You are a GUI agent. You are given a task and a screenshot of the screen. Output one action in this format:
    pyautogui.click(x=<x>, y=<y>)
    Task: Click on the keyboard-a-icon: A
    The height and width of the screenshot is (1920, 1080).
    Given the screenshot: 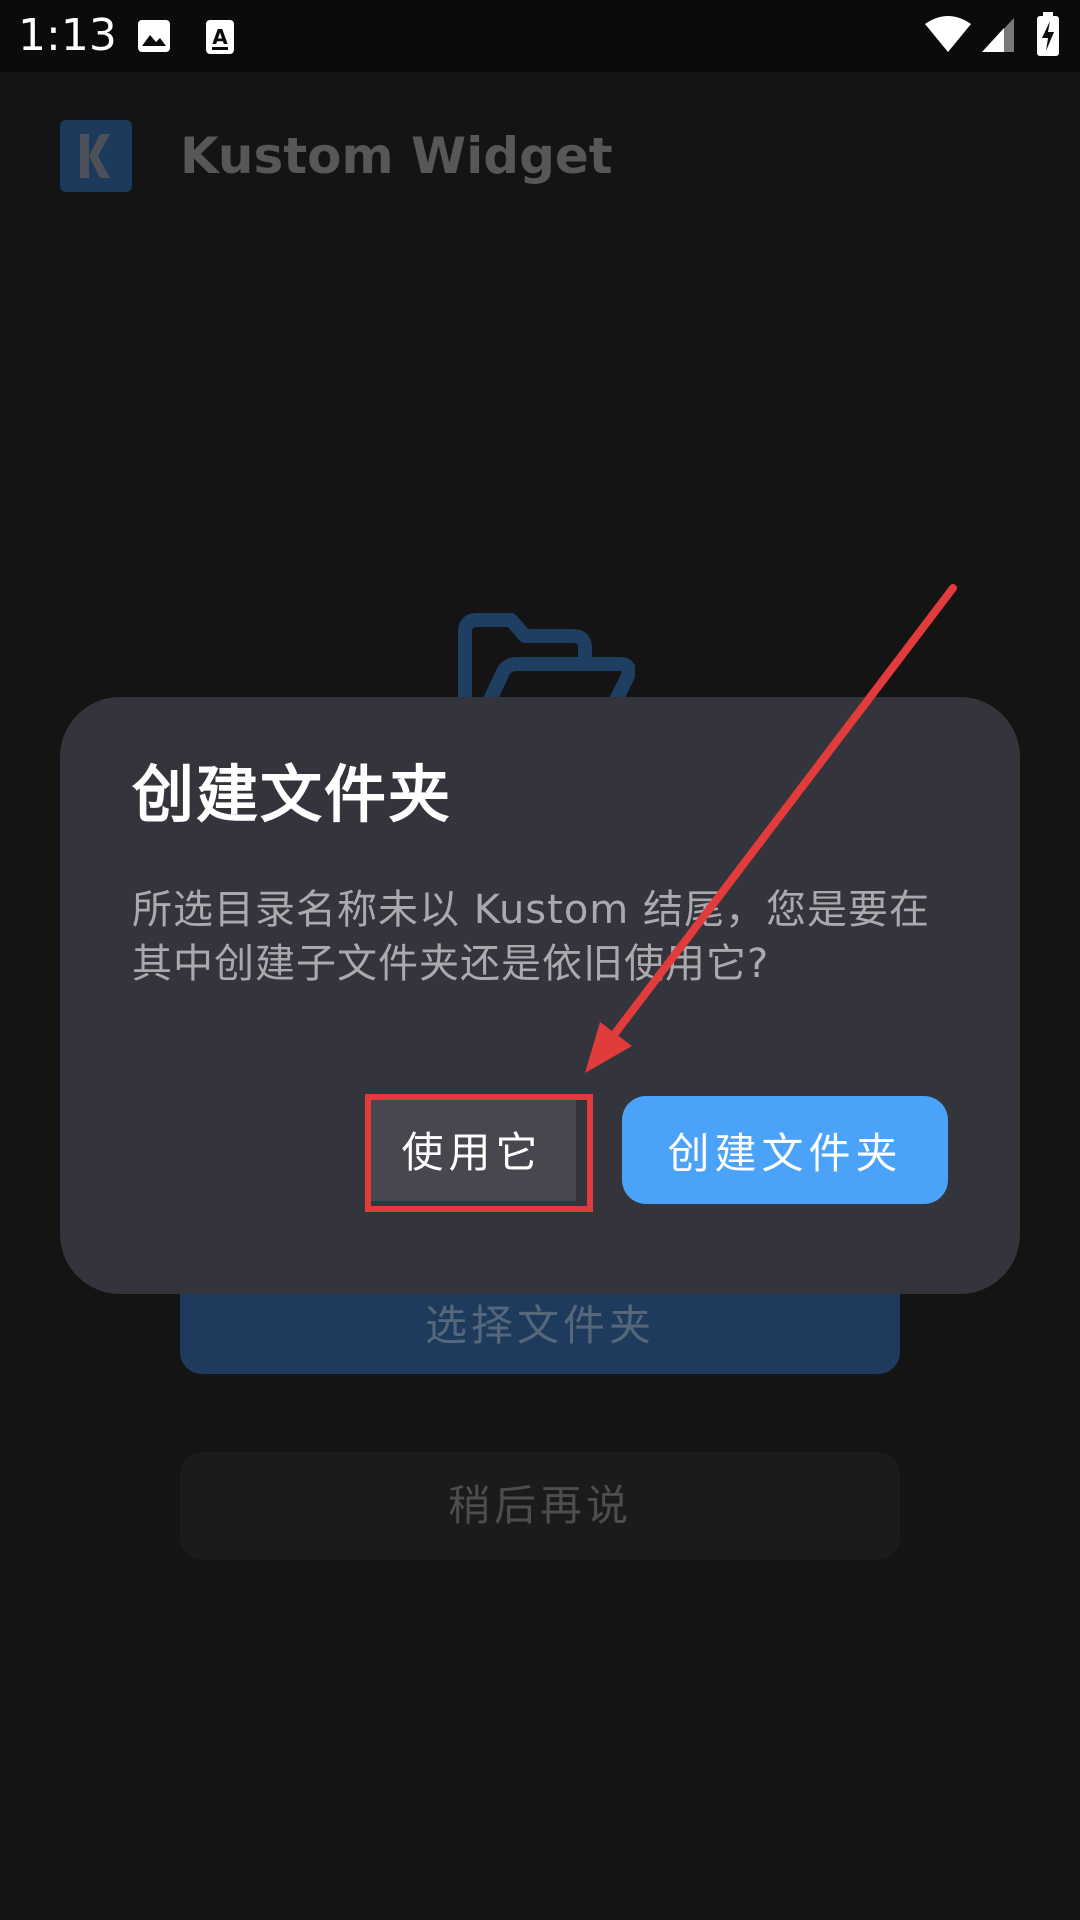 What is the action you would take?
    pyautogui.click(x=220, y=39)
    